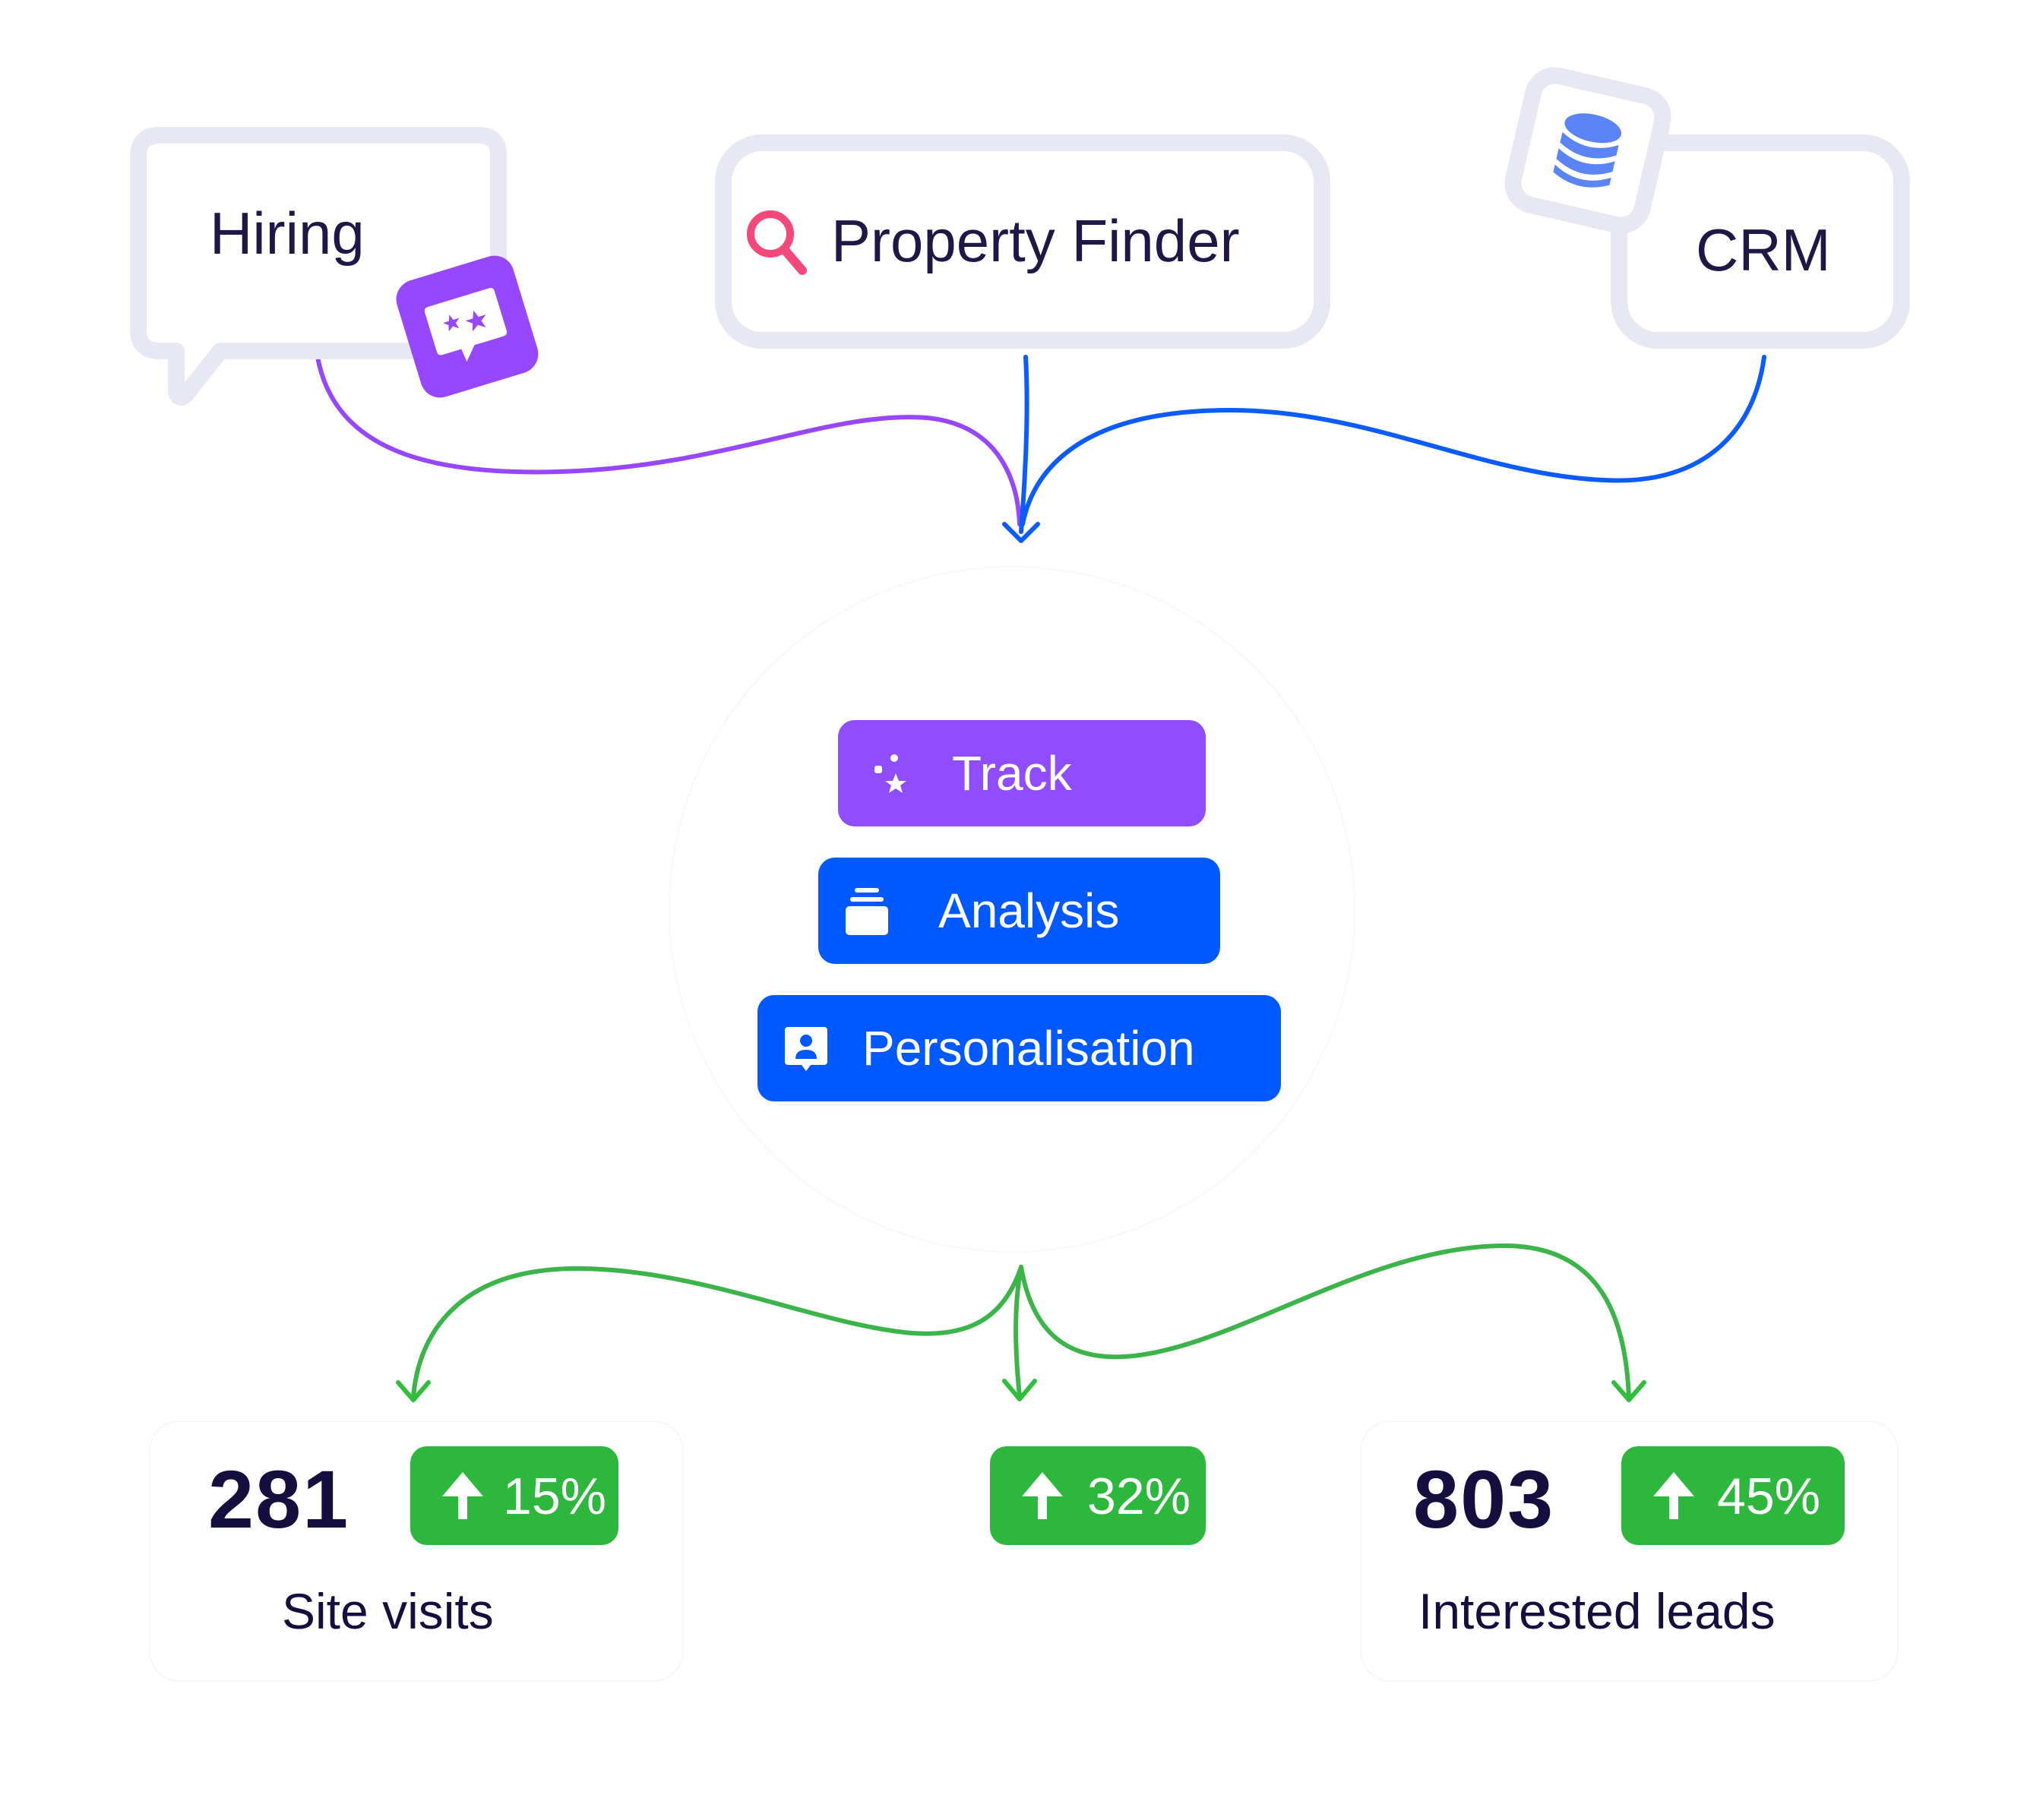  I want to click on analysis-label: Analysis, so click(1029, 910).